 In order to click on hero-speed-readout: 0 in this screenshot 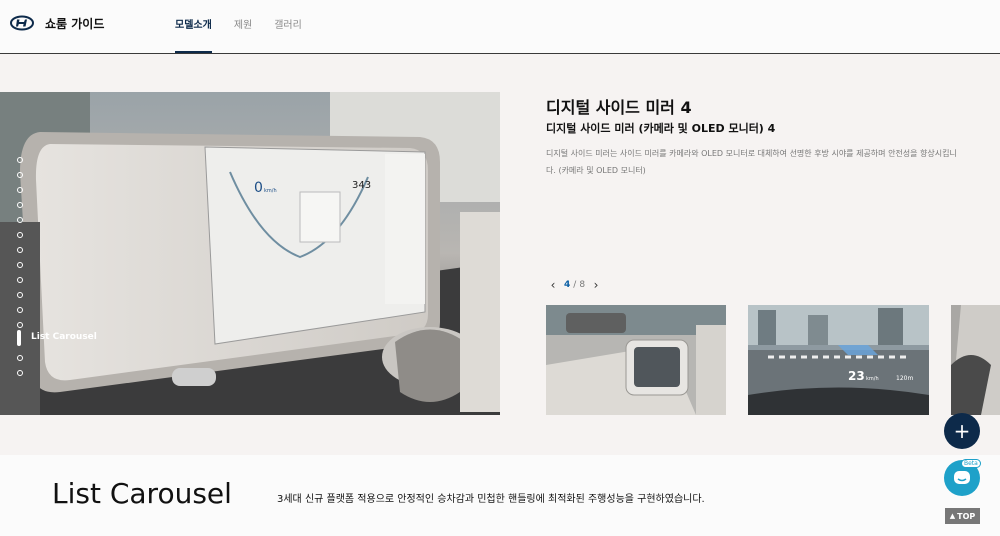, I will do `click(258, 188)`.